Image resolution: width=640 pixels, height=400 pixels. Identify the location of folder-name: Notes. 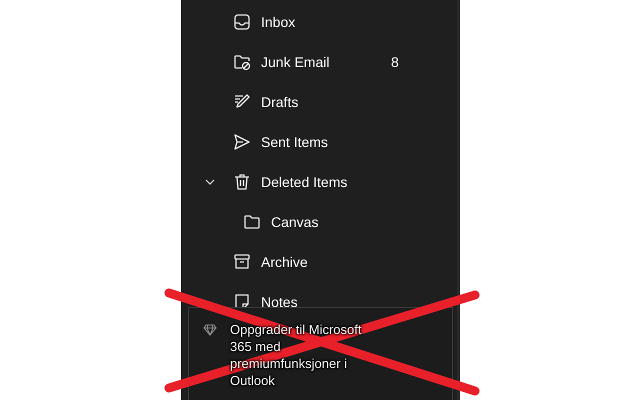
(280, 300).